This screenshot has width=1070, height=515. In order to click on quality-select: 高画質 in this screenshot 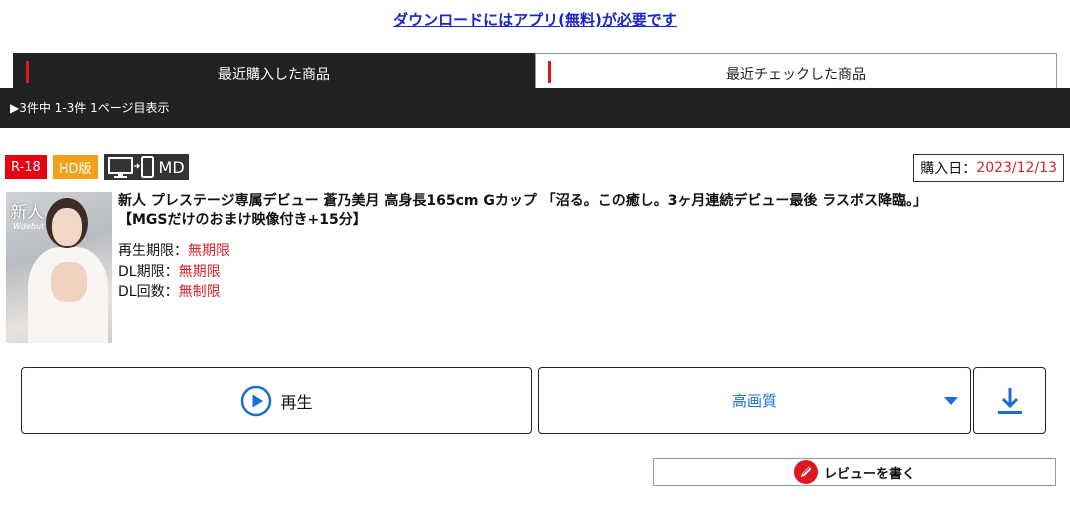, I will do `click(754, 400)`.